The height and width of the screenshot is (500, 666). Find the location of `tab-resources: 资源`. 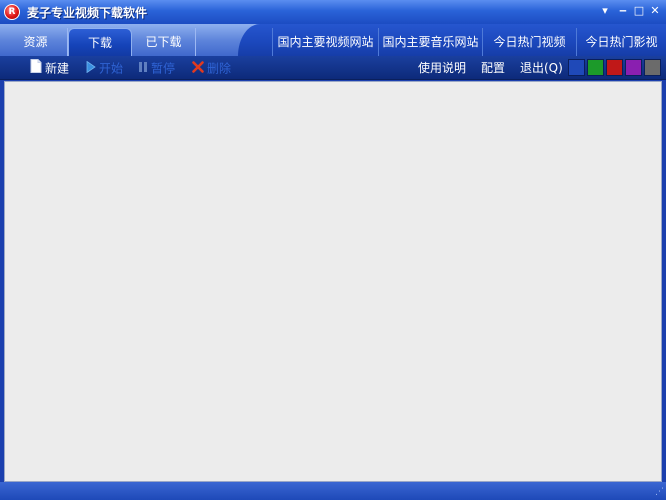

tab-resources: 资源 is located at coordinates (36, 42).